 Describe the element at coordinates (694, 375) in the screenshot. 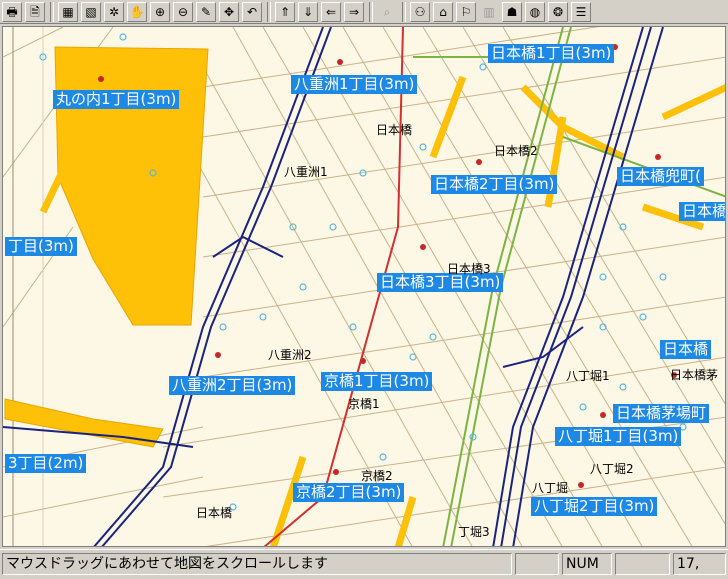

I see `place-label: 日本橋茅` at that location.